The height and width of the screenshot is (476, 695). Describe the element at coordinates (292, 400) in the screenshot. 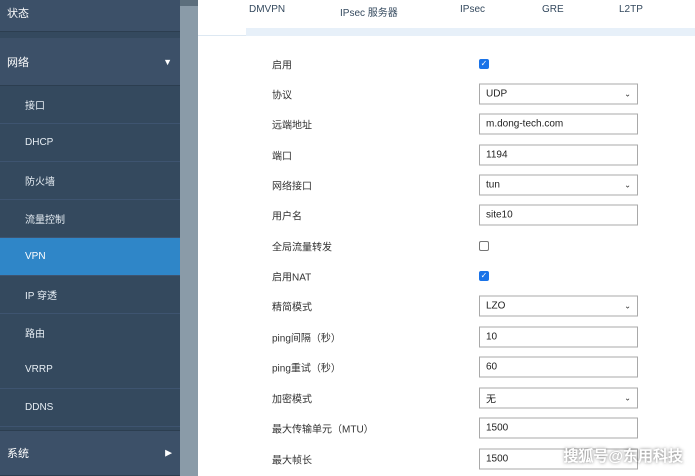

I see `encryption-label: 加密模式` at that location.